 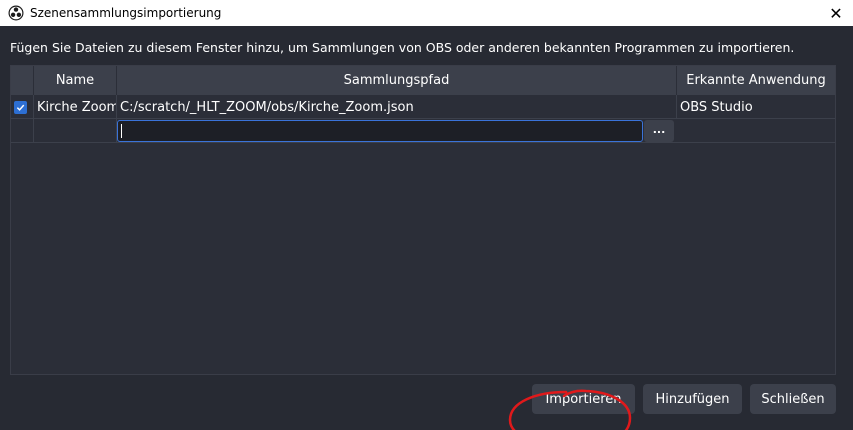 What do you see at coordinates (121, 131) in the screenshot?
I see `text-caret` at bounding box center [121, 131].